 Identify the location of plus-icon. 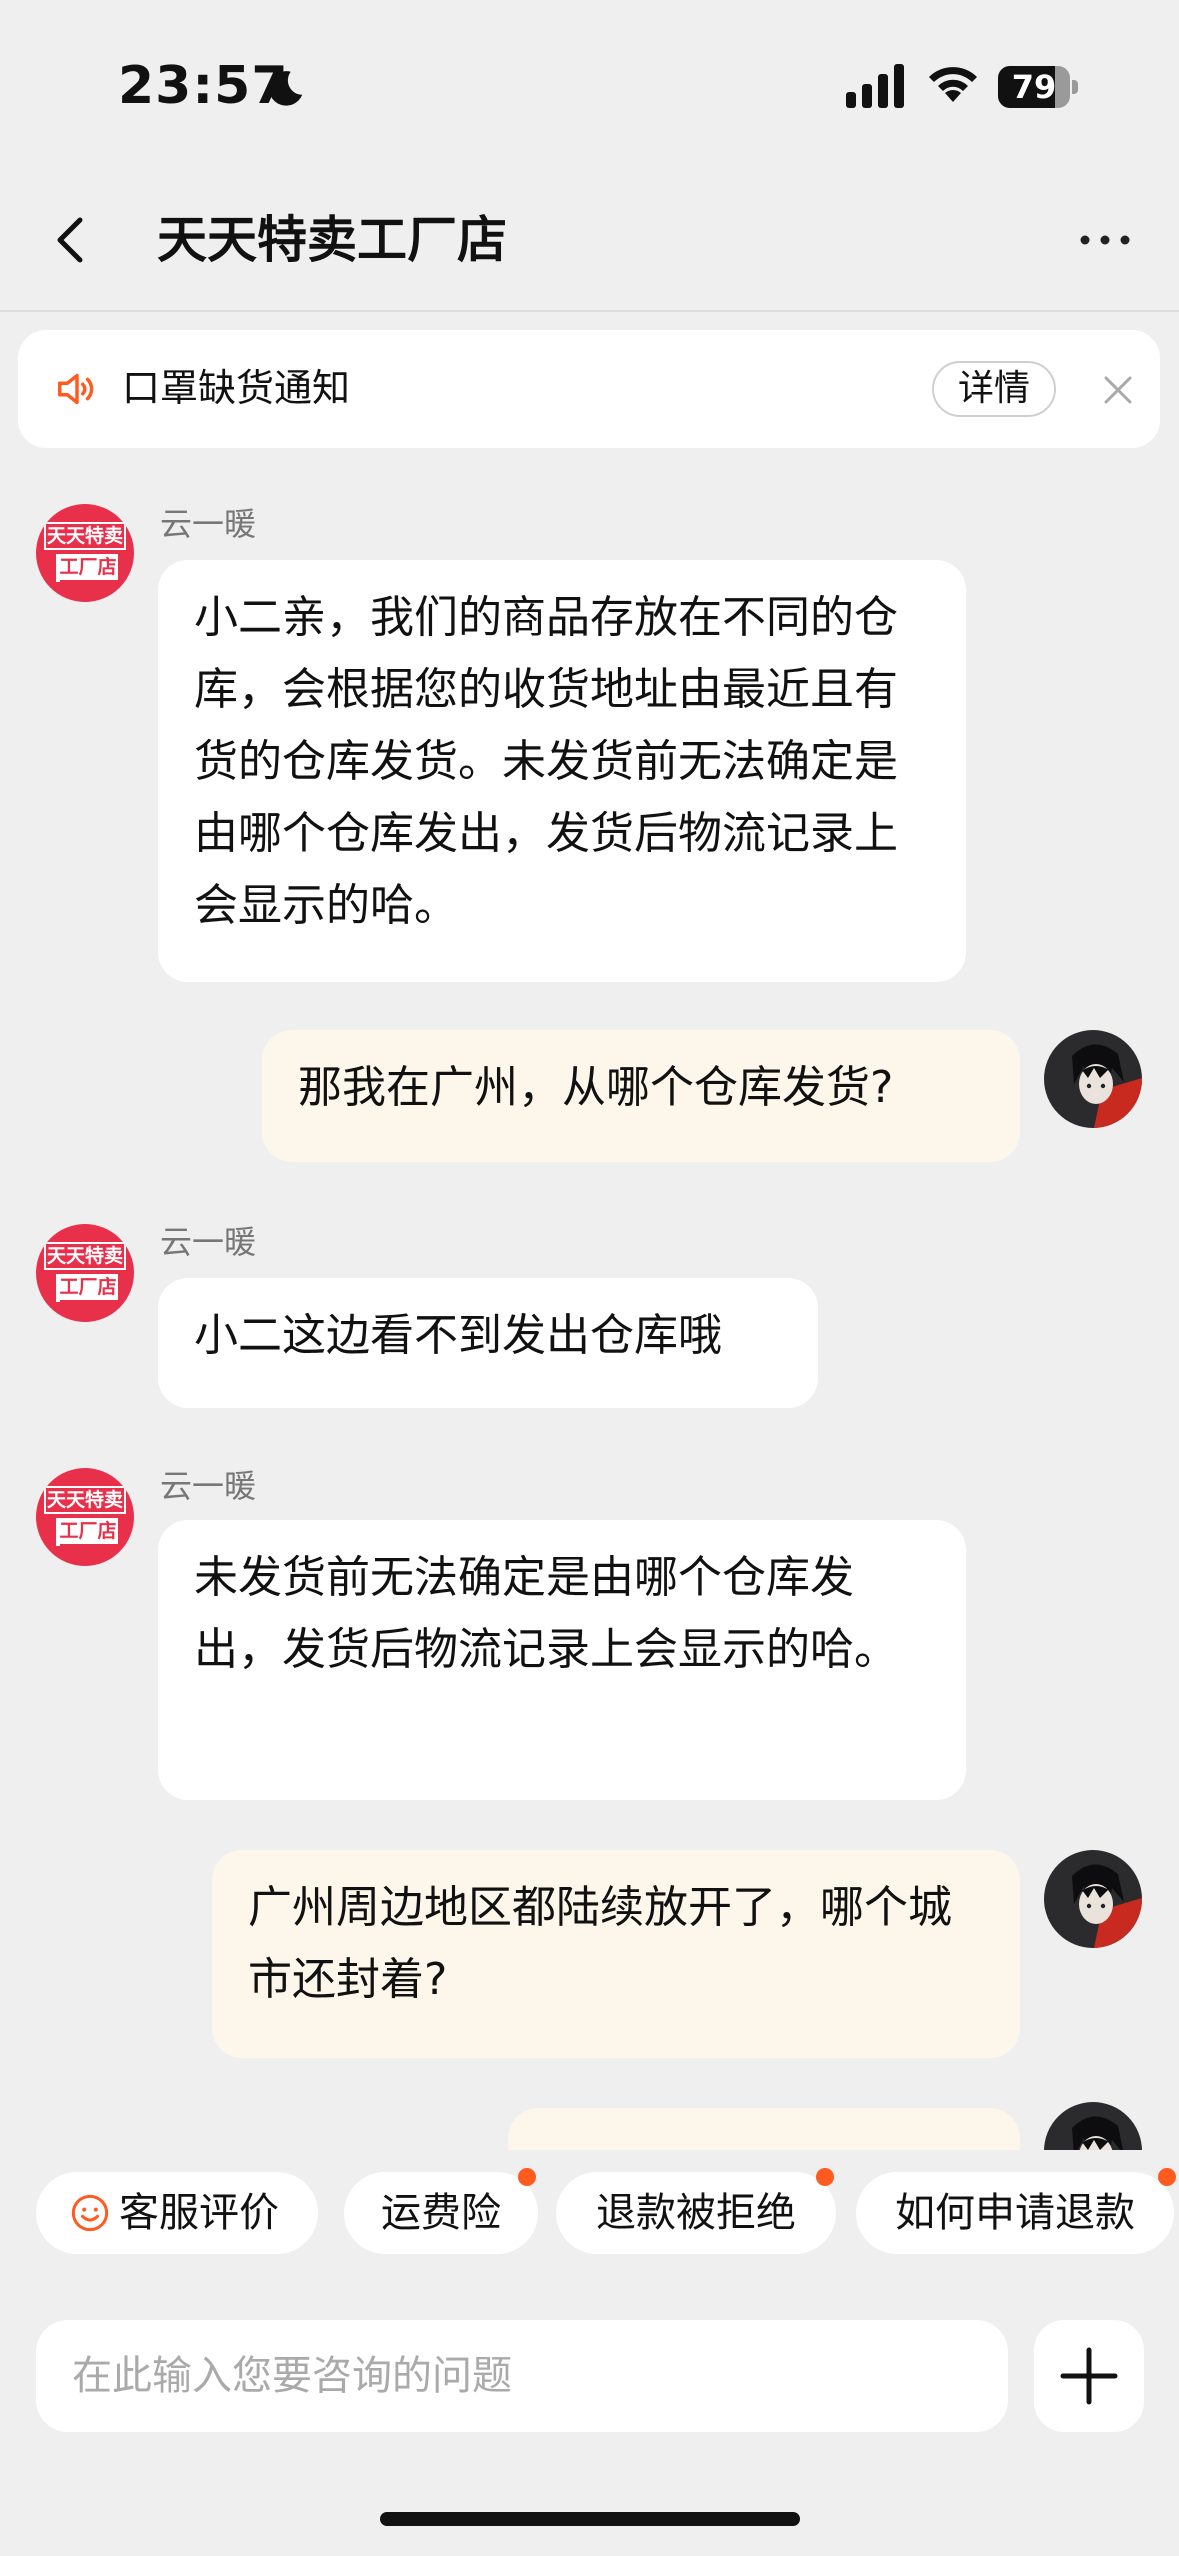
(1089, 2376).